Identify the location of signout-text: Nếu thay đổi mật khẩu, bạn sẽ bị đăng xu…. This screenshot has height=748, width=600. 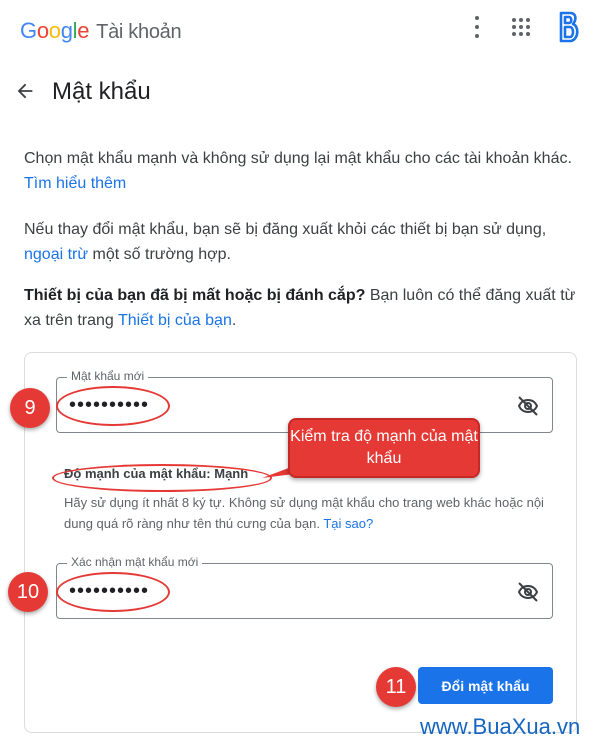
(285, 229).